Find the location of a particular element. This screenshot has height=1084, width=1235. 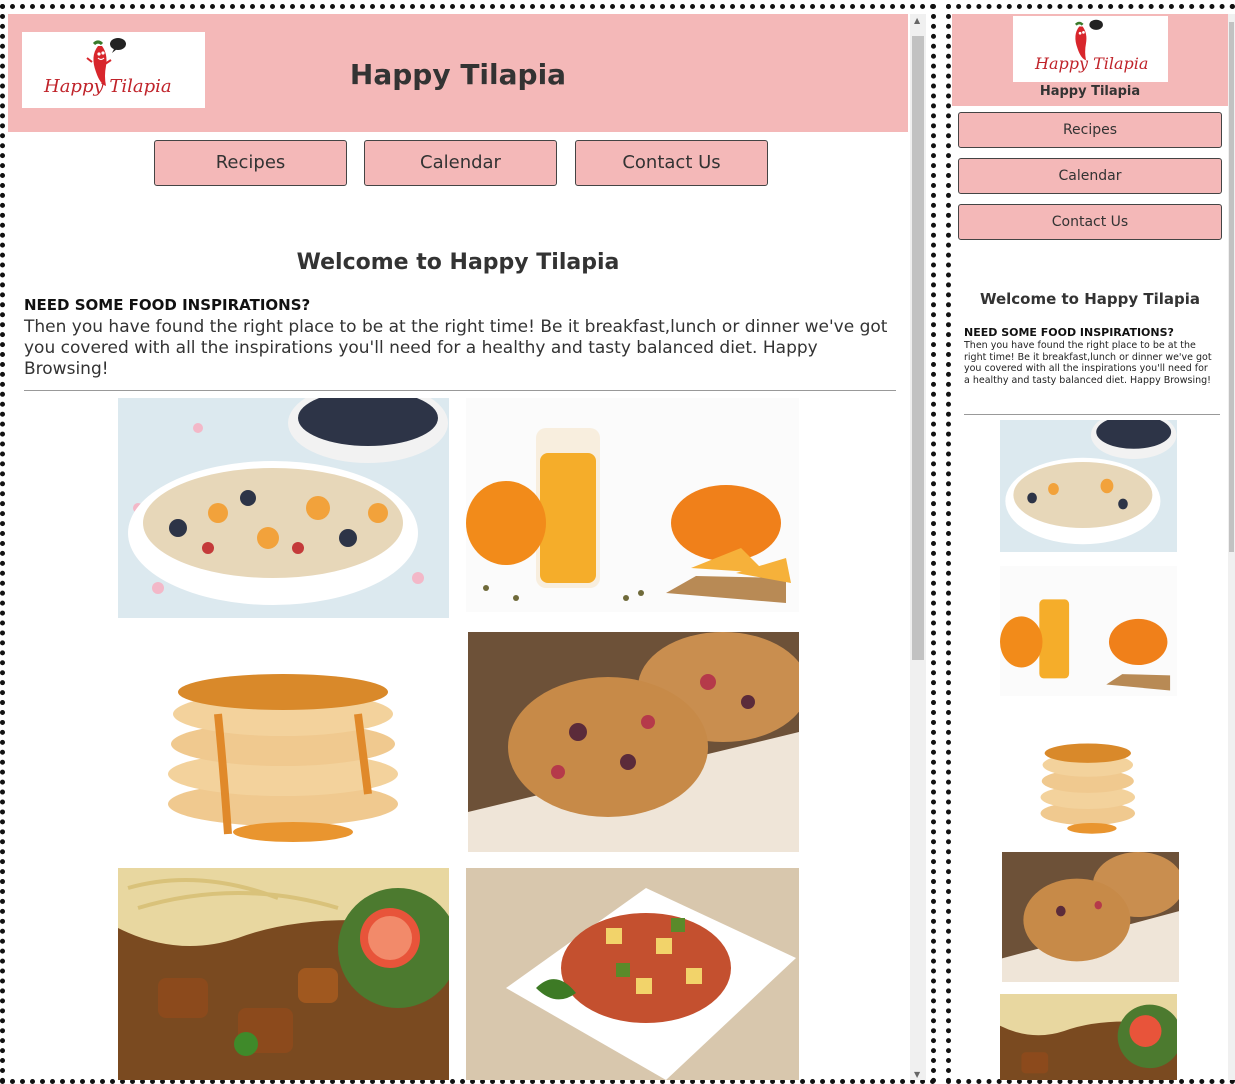

scroll-up-arrow-icon: ▲ is located at coordinates (917, 20).